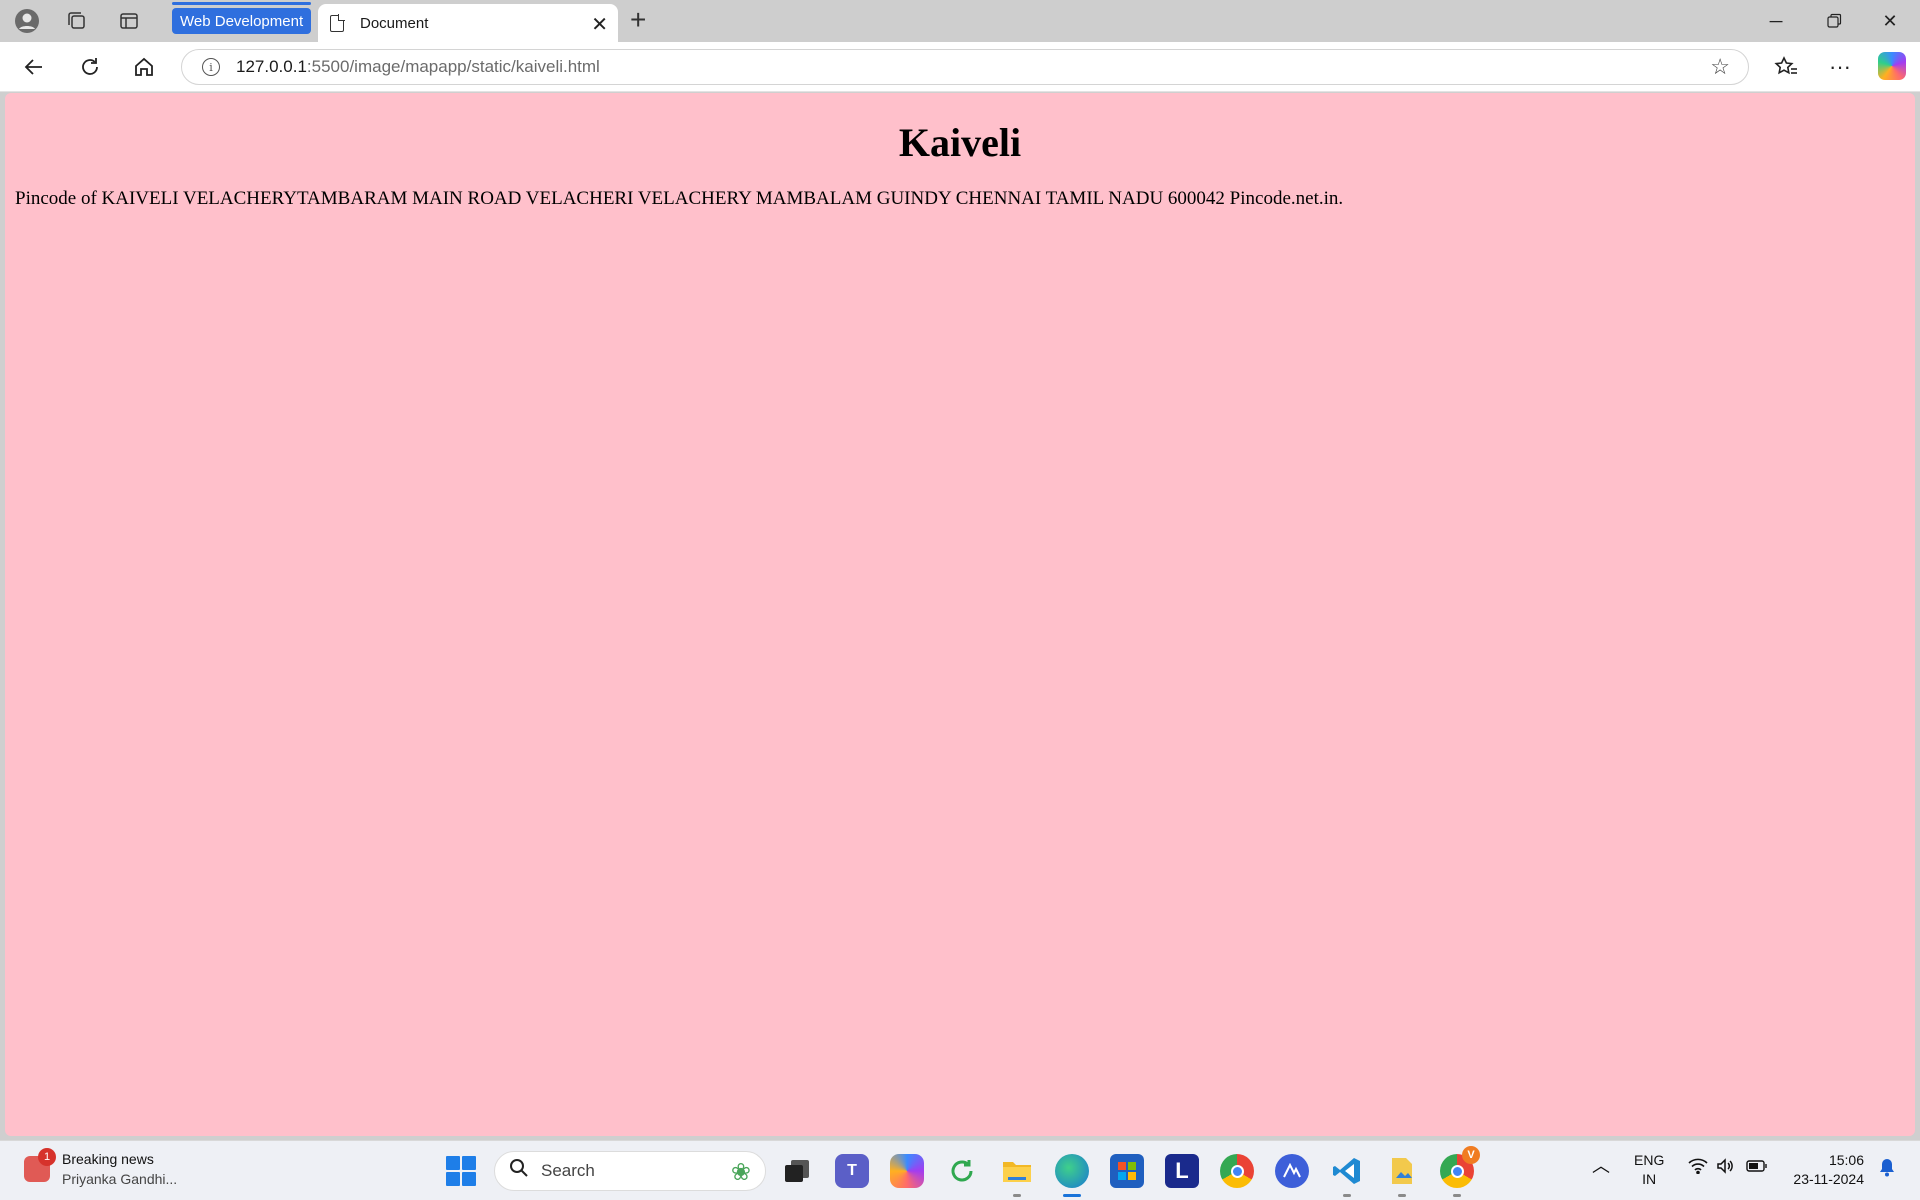 Image resolution: width=1920 pixels, height=1200 pixels. I want to click on chrome-profile-icon: V, so click(1460, 1171).